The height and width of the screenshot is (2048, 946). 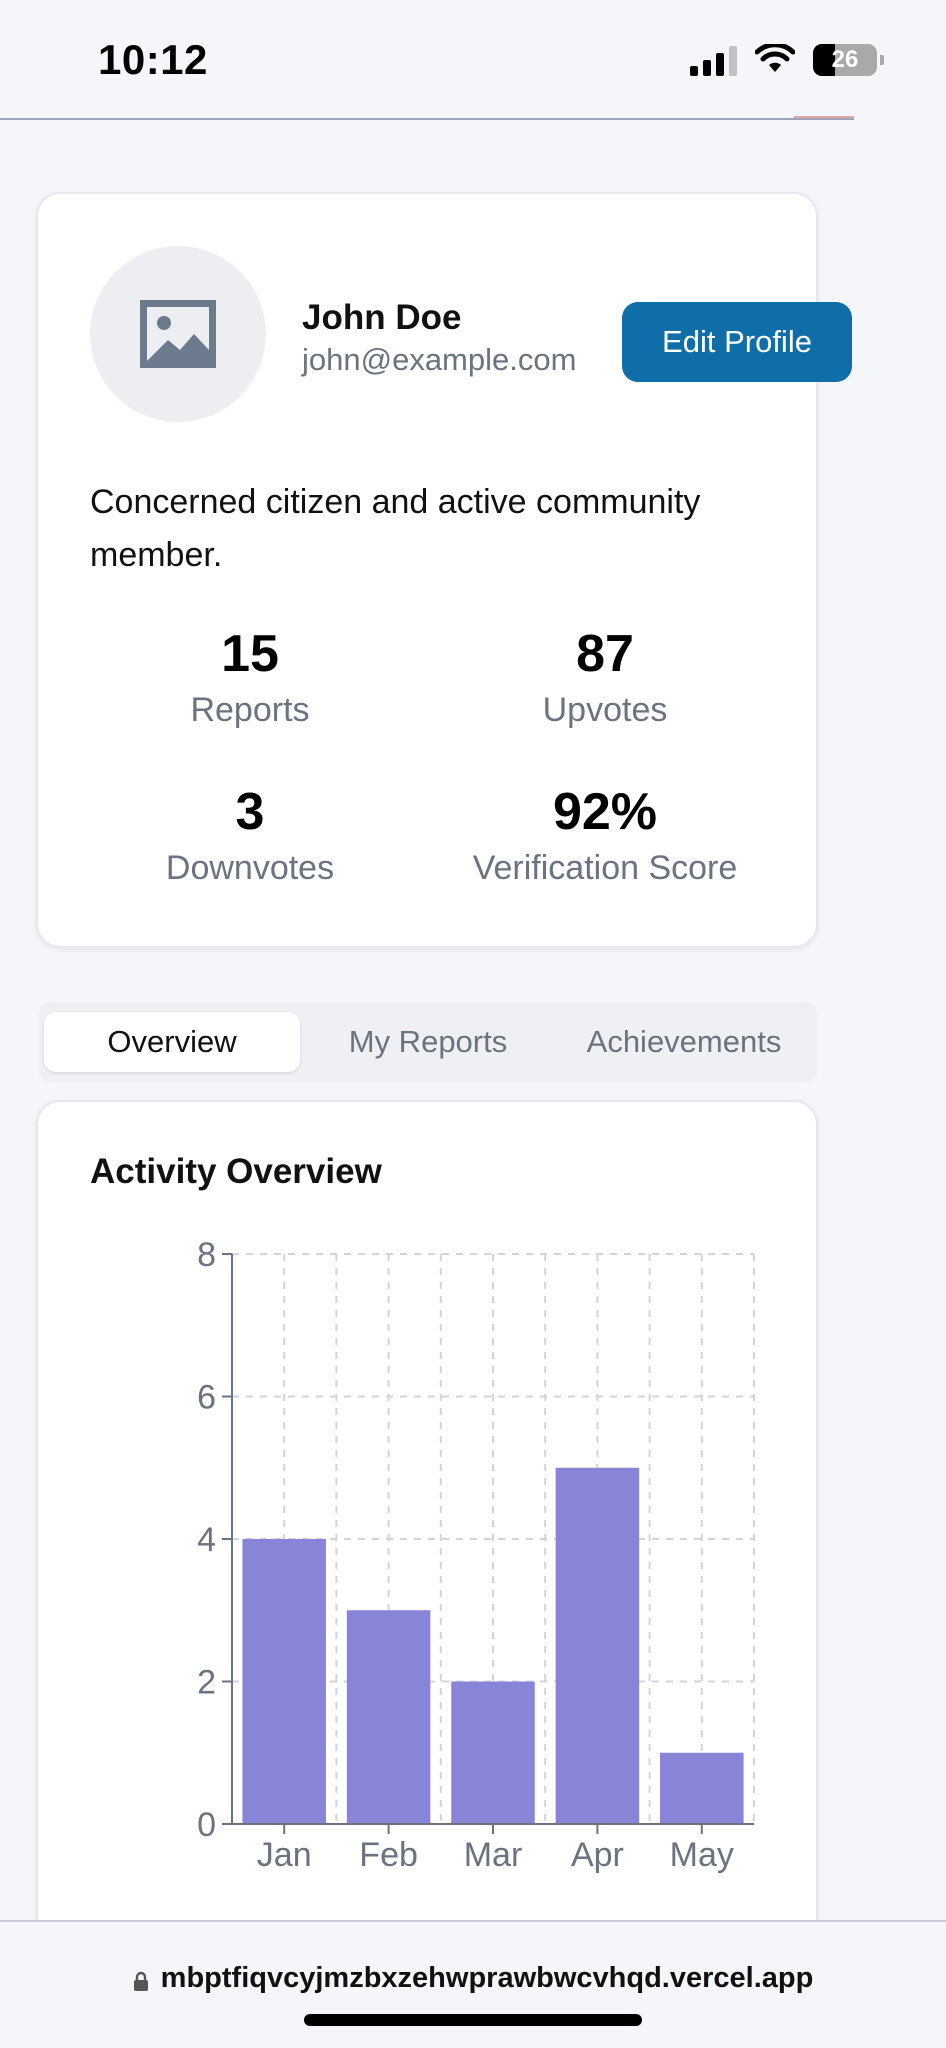 I want to click on x-tick-label: Mar, so click(x=493, y=1855).